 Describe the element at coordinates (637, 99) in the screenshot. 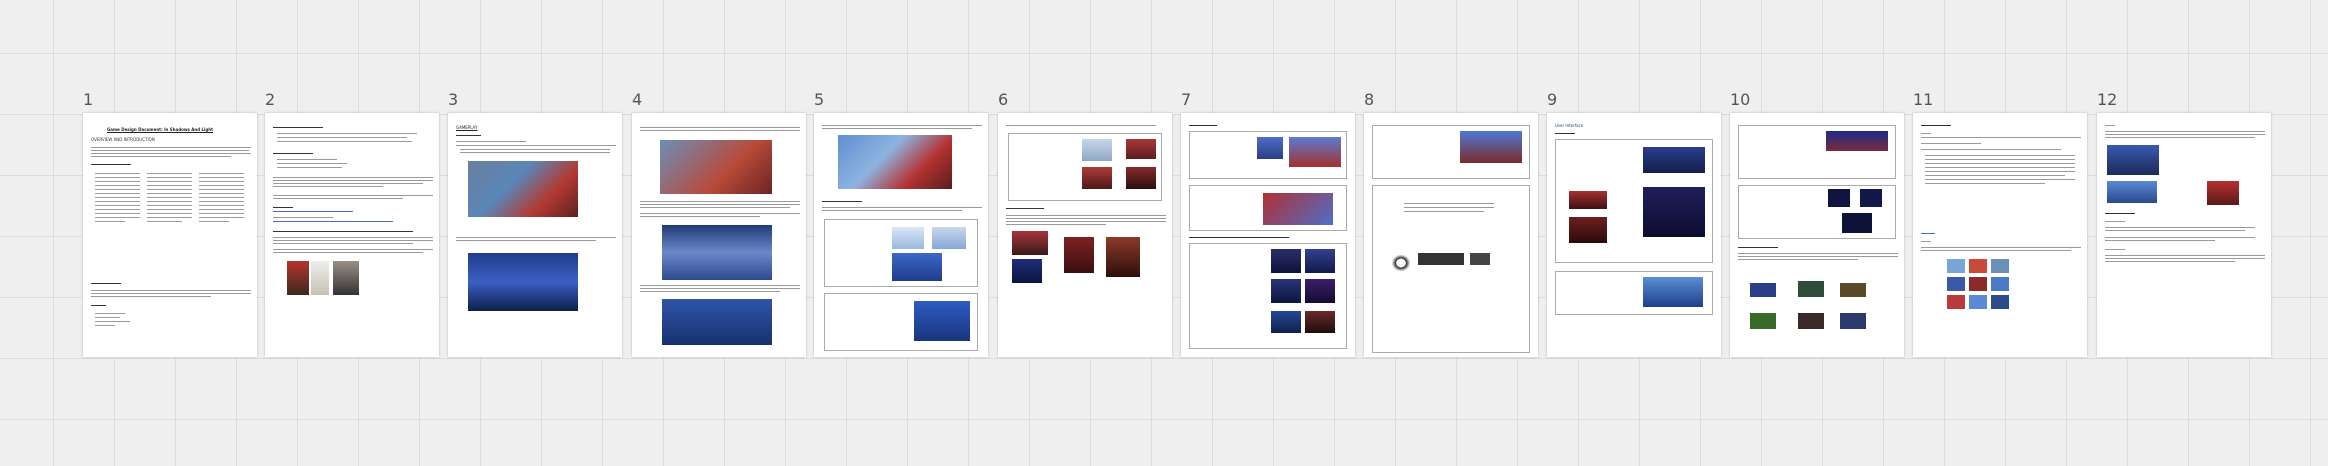

I see `page-number-4: 4` at that location.